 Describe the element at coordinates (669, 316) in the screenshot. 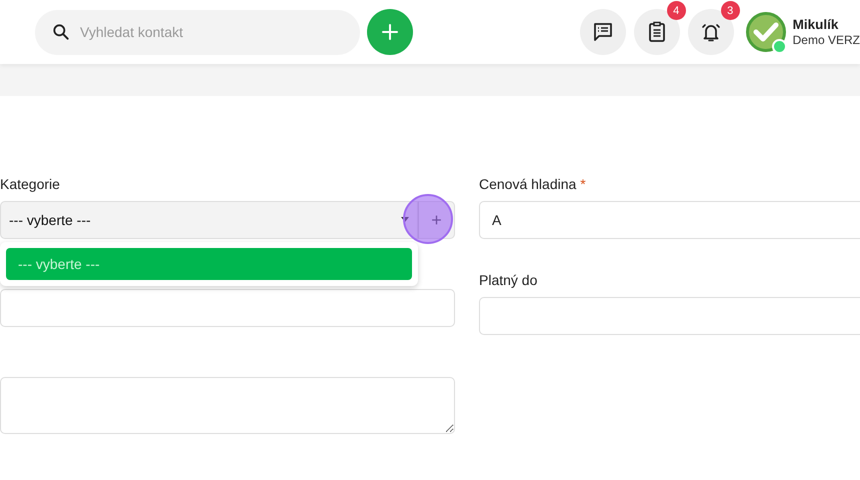

I see `date-field` at that location.